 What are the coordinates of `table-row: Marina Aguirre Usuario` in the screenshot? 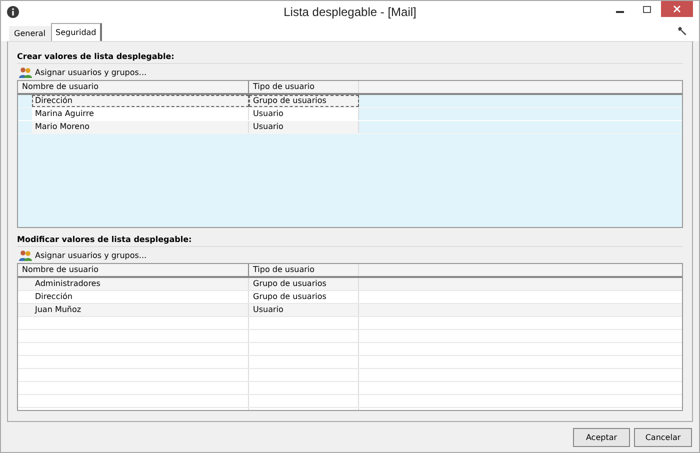 It's located at (350, 114).